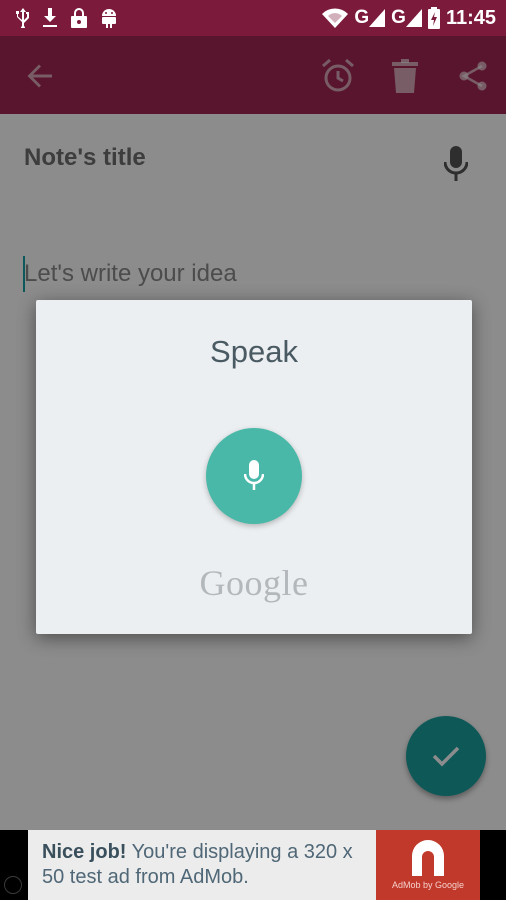 The image size is (506, 900). What do you see at coordinates (254, 351) in the screenshot?
I see `dialog-title: Speak` at bounding box center [254, 351].